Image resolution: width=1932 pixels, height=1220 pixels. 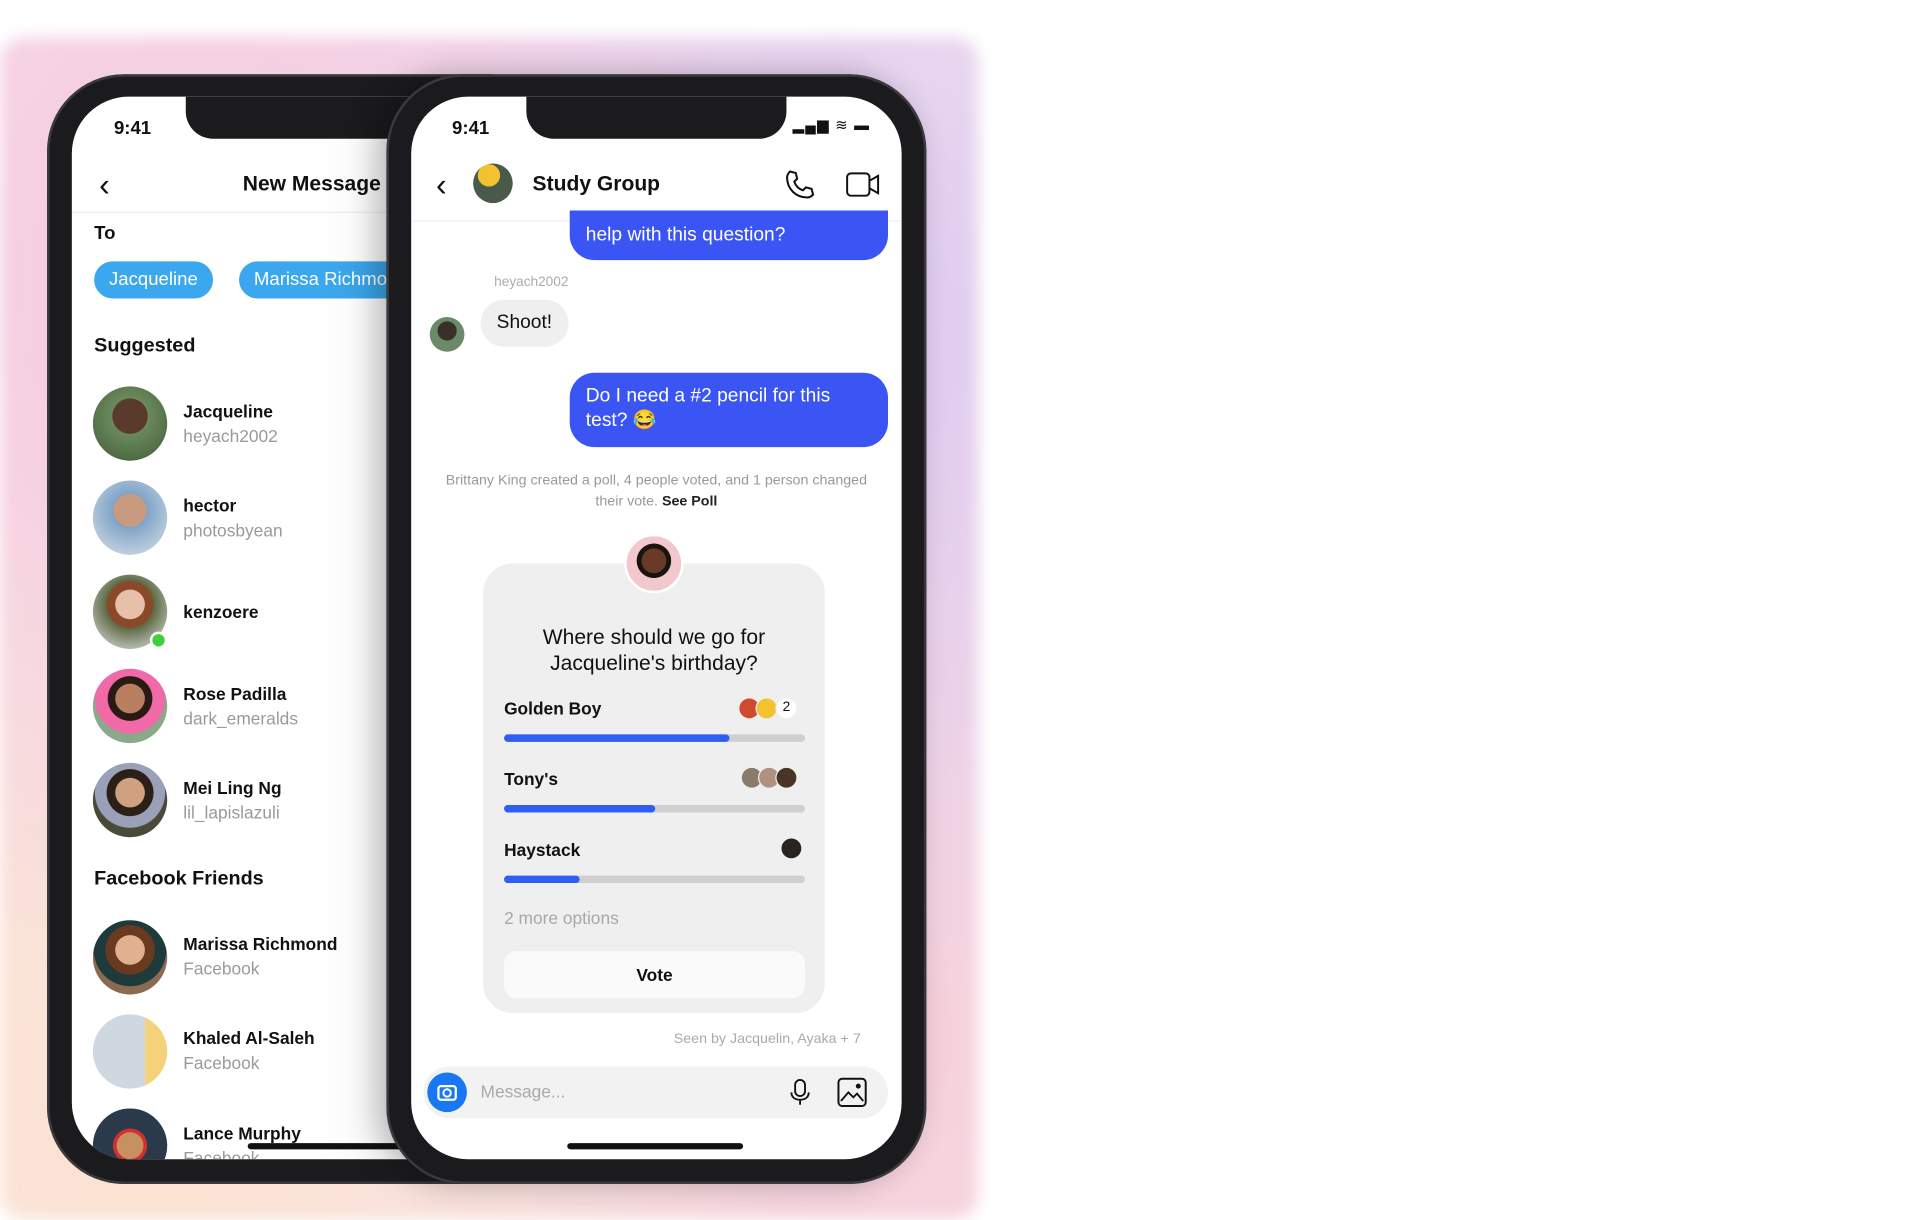 I want to click on facebook-friends-heading: Facebook Friends, so click(x=179, y=879).